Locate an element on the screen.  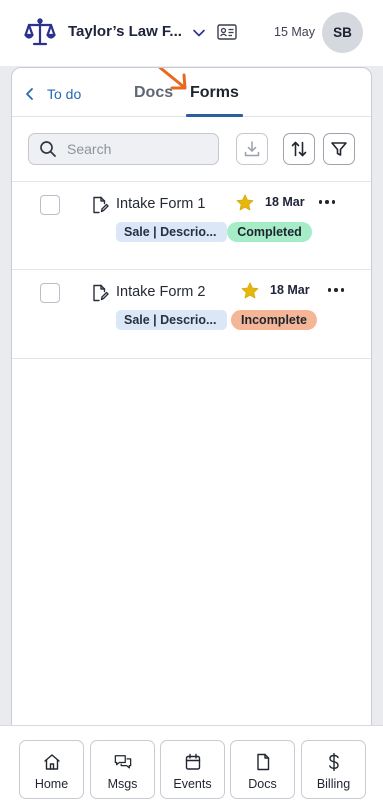
nav-home-label: Home is located at coordinates (51, 784).